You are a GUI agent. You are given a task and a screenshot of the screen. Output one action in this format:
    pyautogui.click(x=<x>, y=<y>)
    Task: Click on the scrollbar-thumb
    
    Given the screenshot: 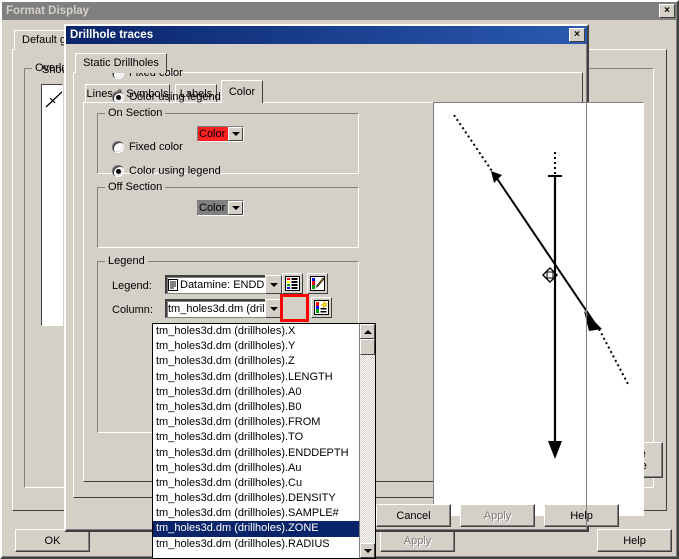 What is the action you would take?
    pyautogui.click(x=367, y=347)
    